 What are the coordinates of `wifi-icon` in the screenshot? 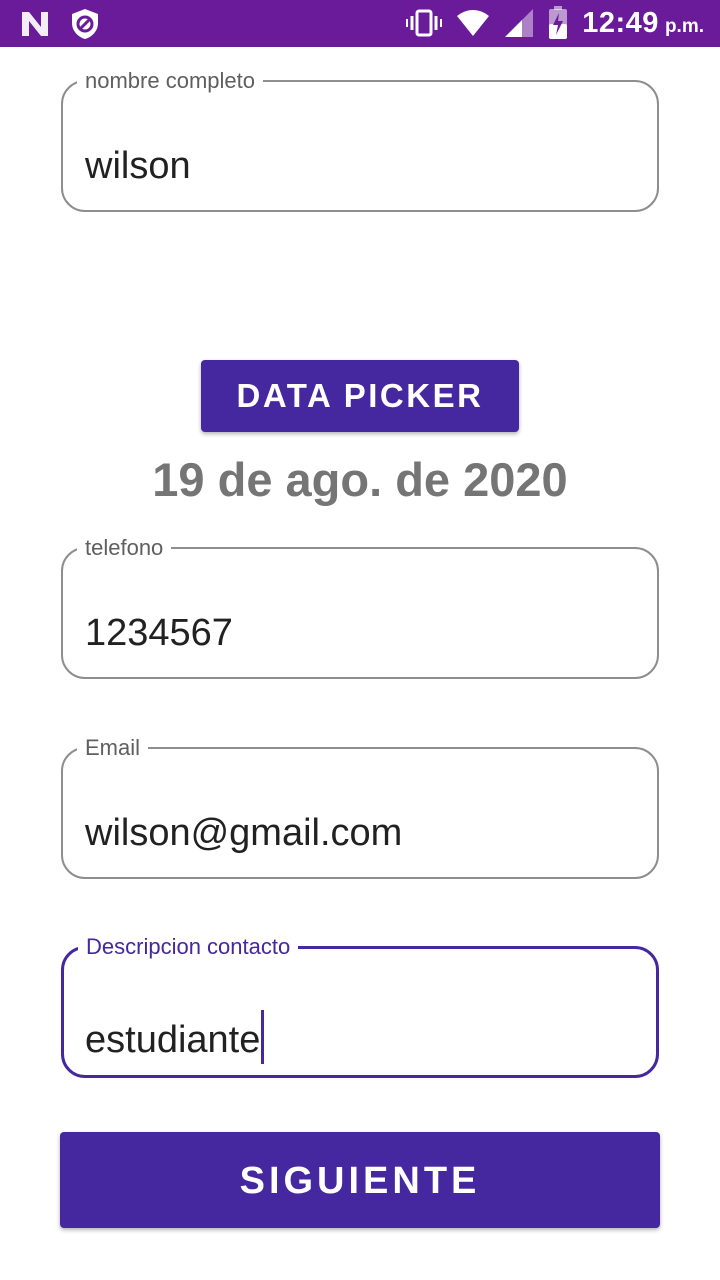 It's located at (473, 23).